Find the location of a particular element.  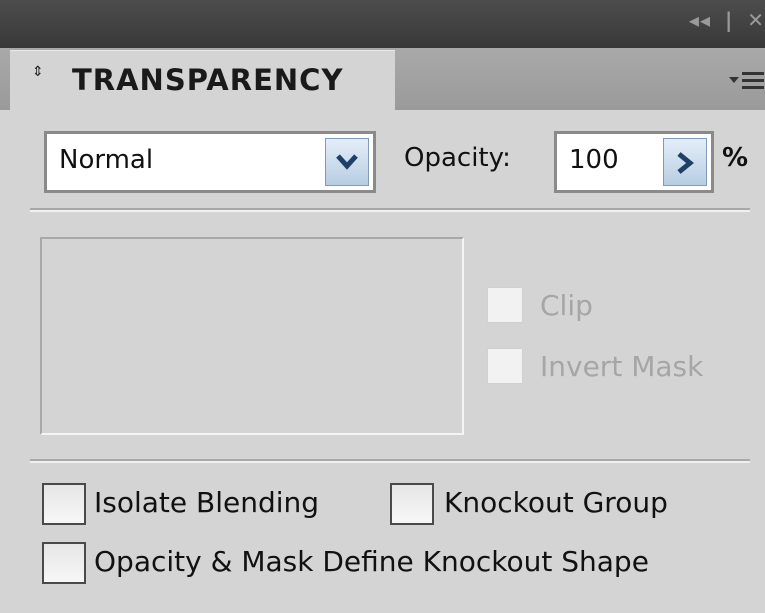

titlebar-controls: ◂◂ | ✕ is located at coordinates (727, 23).